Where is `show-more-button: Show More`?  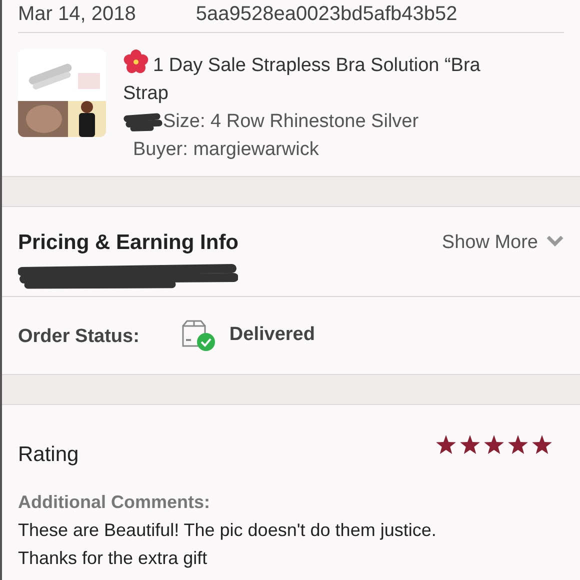 show-more-button: Show More is located at coordinates (503, 242).